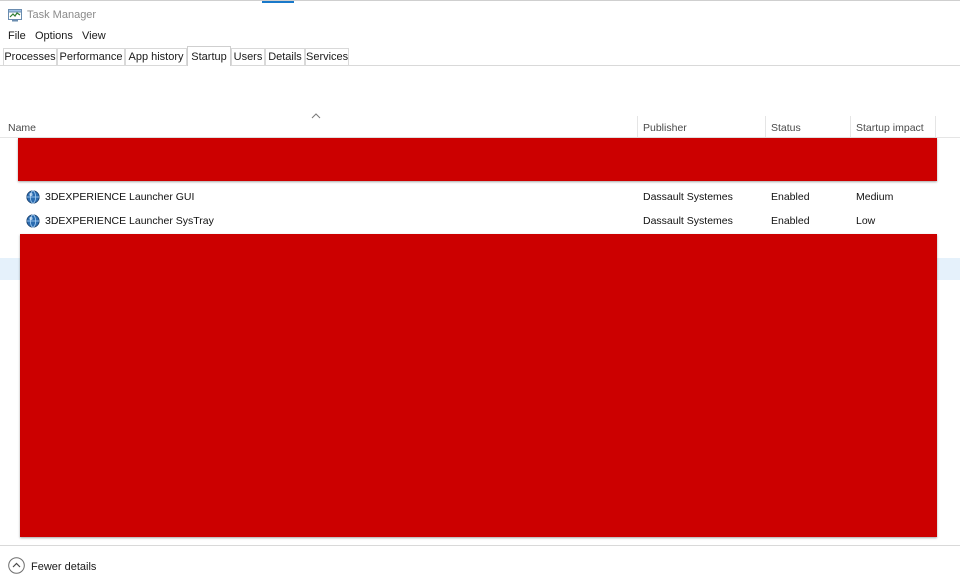 The width and height of the screenshot is (960, 588). Describe the element at coordinates (665, 128) in the screenshot. I see `column-header-publisher: Publisher` at that location.